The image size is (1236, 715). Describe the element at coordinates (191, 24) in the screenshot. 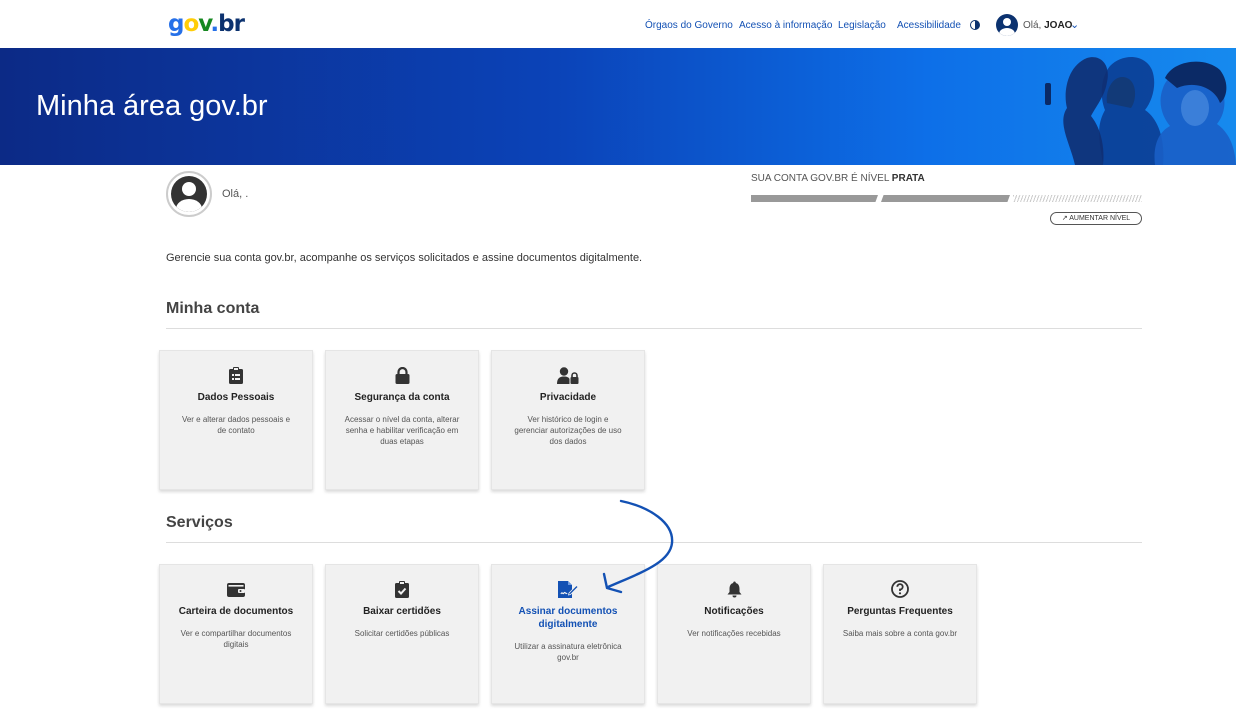

I see `logo-letter: o` at that location.